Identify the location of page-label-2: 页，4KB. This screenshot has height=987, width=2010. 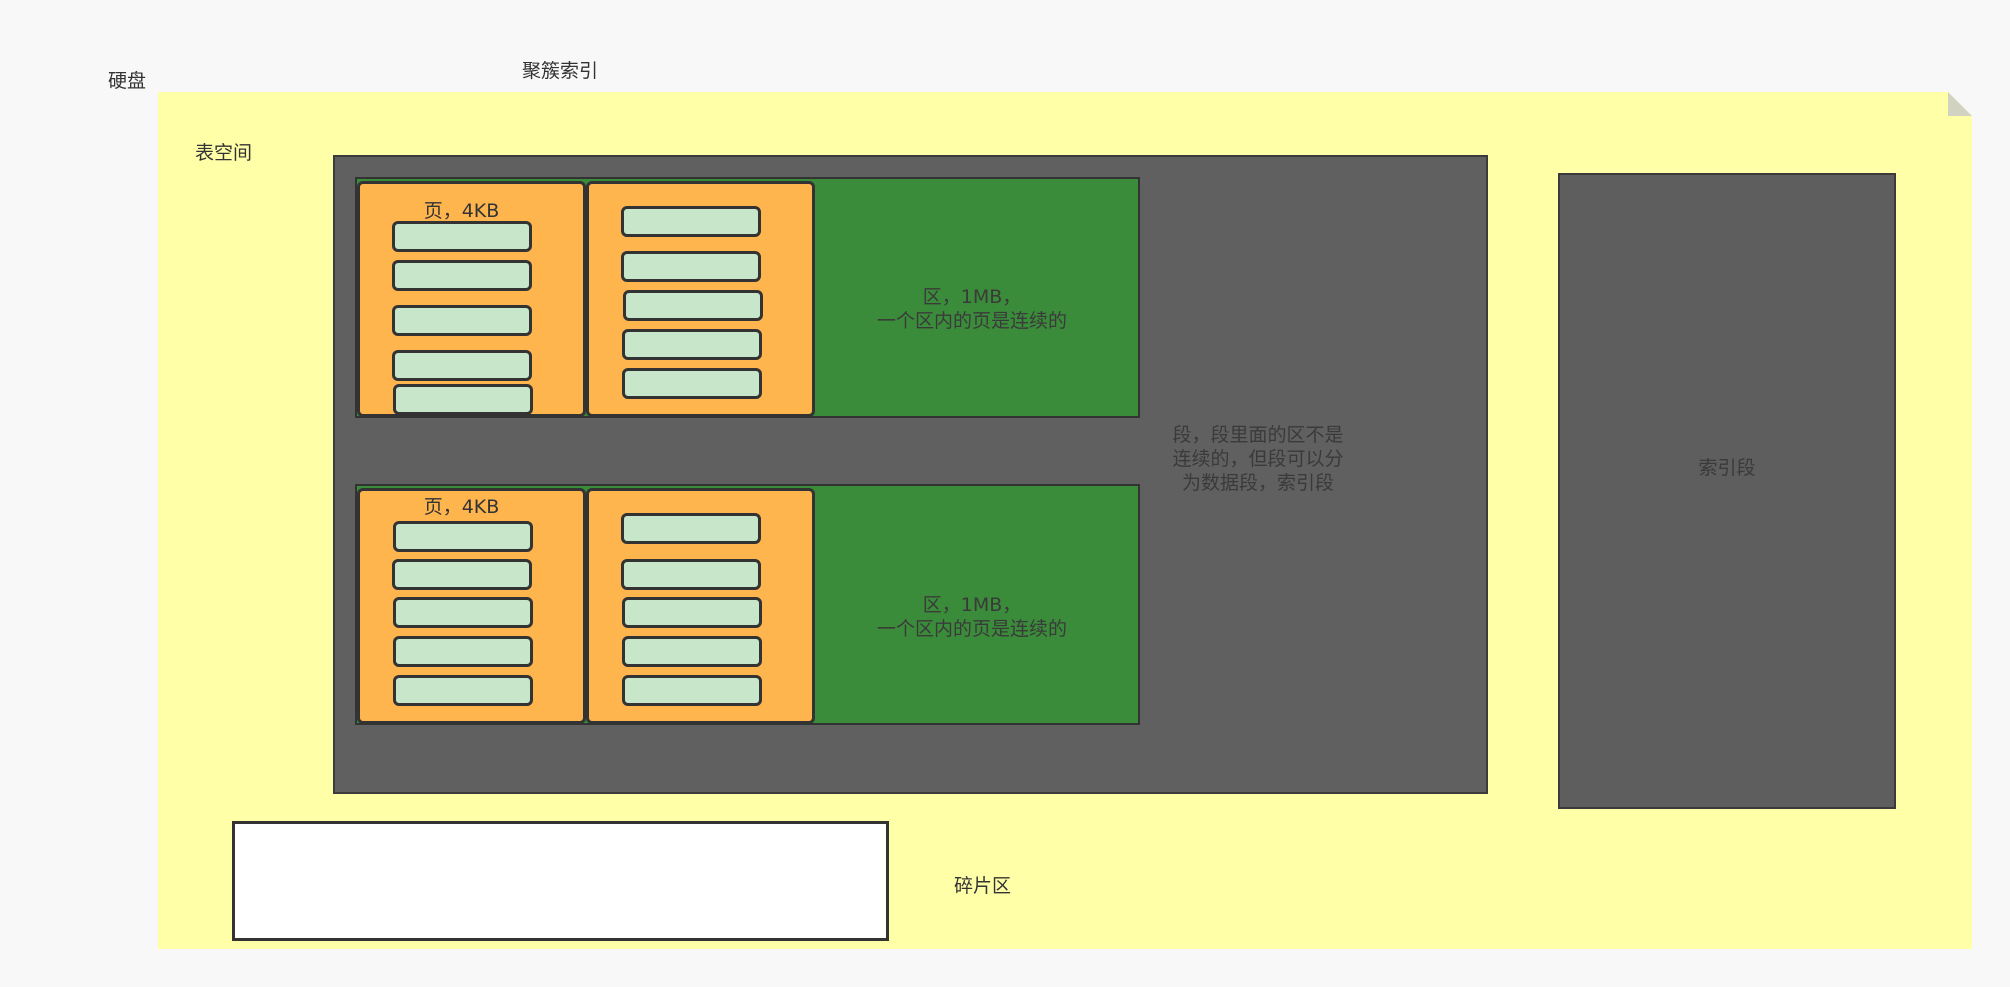
(461, 507).